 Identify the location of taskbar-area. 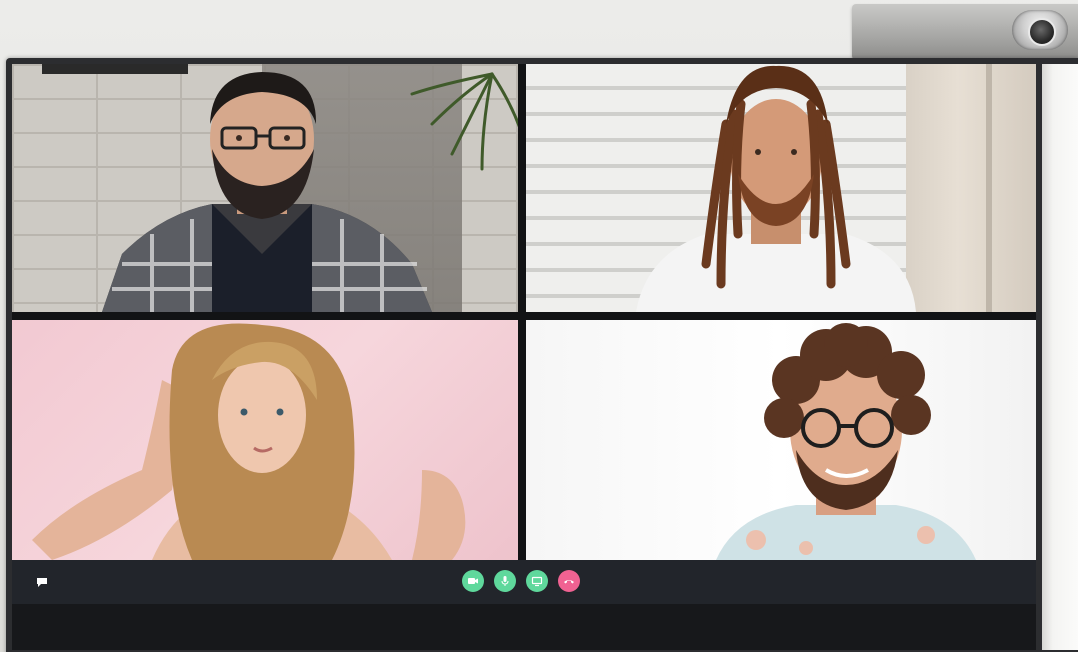
(524, 627).